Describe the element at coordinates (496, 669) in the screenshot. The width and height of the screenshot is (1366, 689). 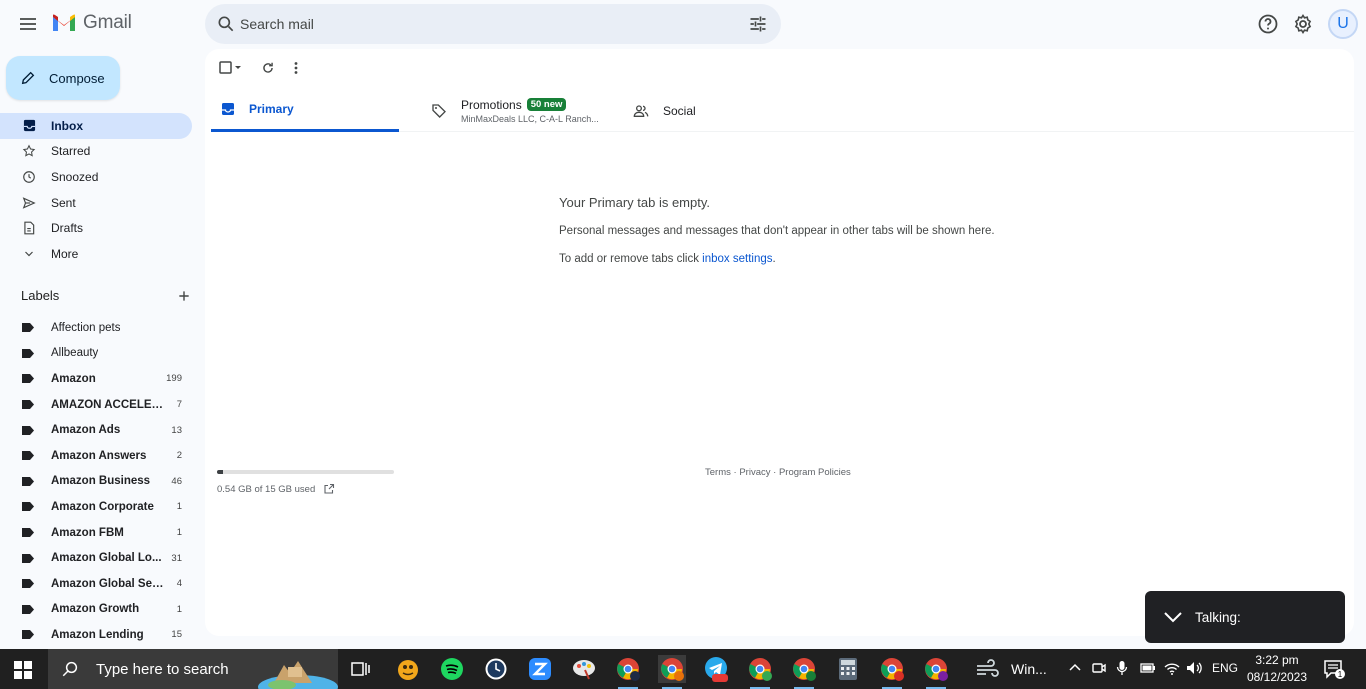
I see `taskbar-app-clock` at that location.